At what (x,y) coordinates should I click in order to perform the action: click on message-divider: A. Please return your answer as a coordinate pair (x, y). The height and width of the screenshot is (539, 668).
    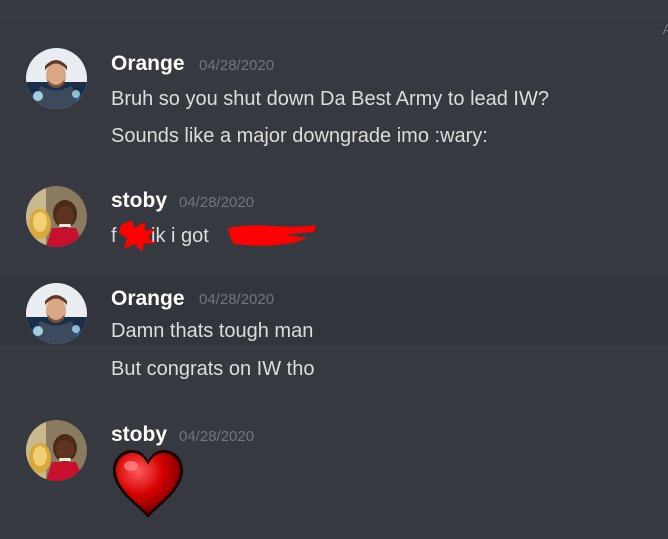
    Looking at the image, I should click on (334, 27).